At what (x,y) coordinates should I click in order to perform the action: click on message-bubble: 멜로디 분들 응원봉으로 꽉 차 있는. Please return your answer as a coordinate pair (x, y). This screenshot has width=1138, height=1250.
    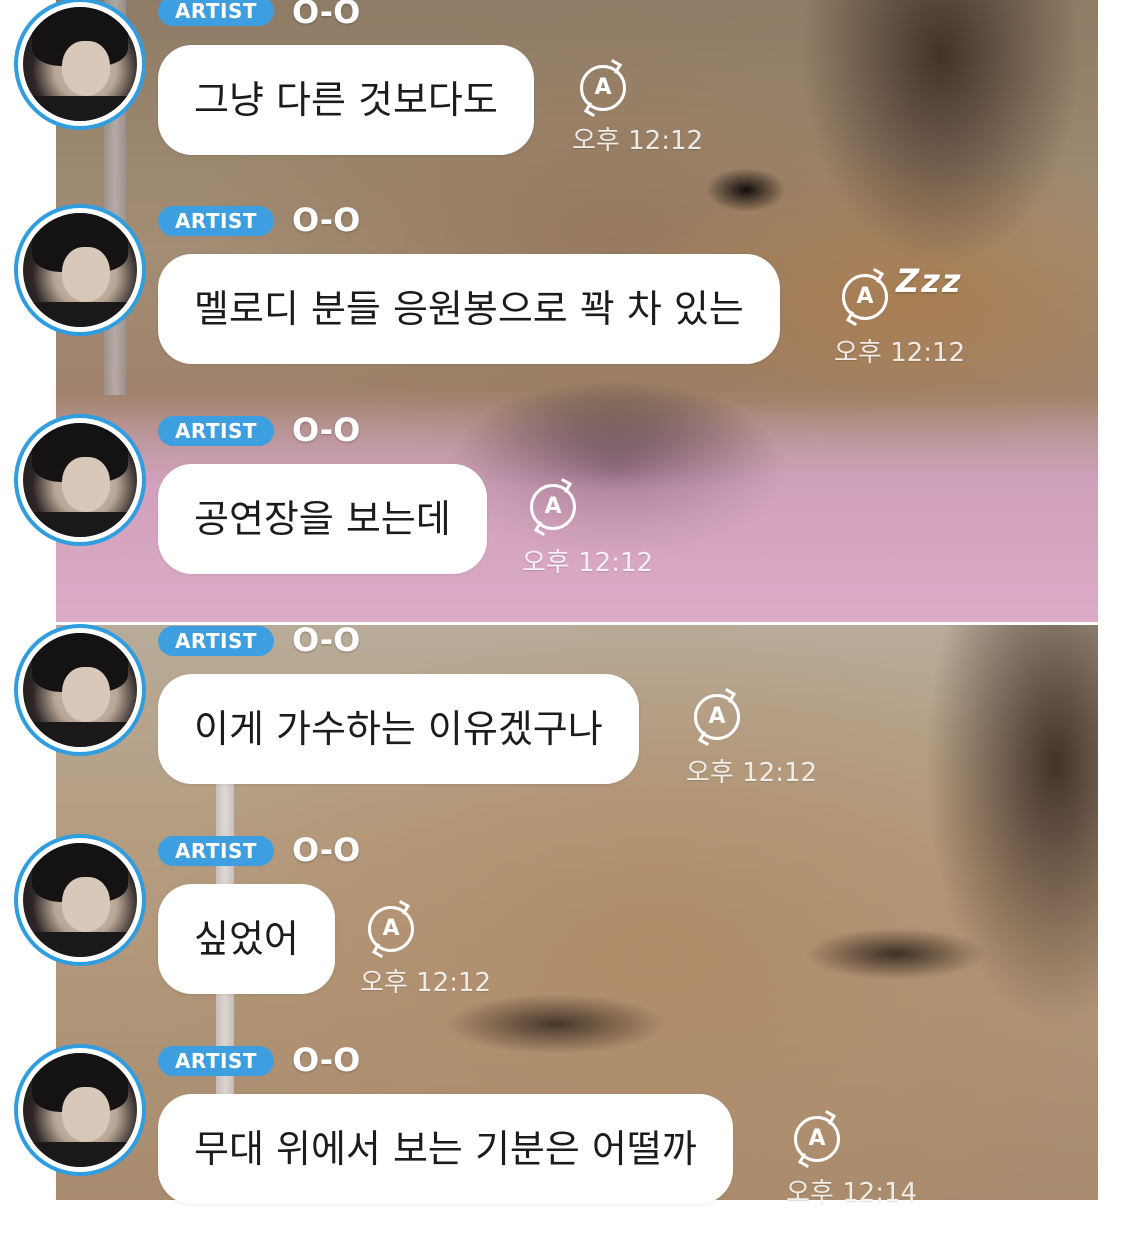
    Looking at the image, I should click on (469, 309).